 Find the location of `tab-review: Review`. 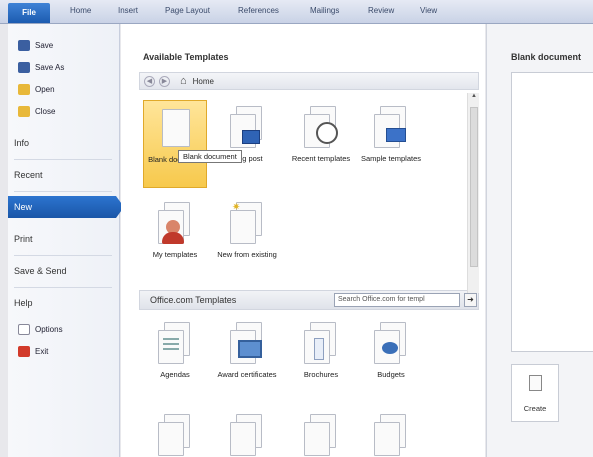

tab-review: Review is located at coordinates (381, 10).